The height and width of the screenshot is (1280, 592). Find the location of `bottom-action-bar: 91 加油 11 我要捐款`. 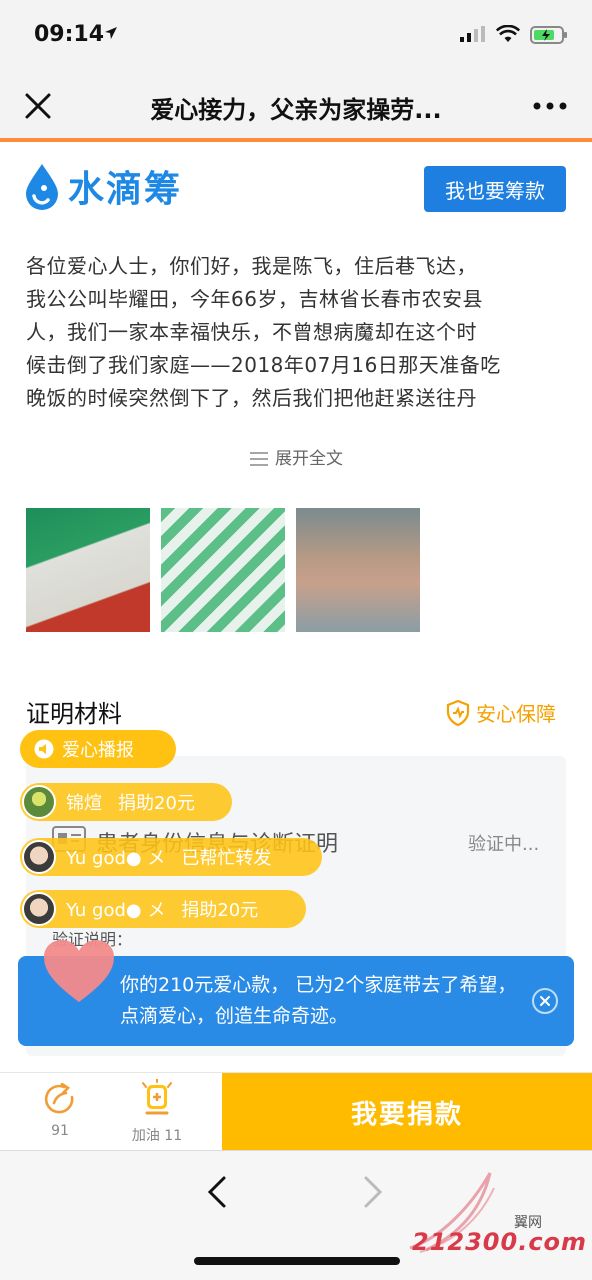

bottom-action-bar: 91 加油 11 我要捐款 is located at coordinates (296, 1111).